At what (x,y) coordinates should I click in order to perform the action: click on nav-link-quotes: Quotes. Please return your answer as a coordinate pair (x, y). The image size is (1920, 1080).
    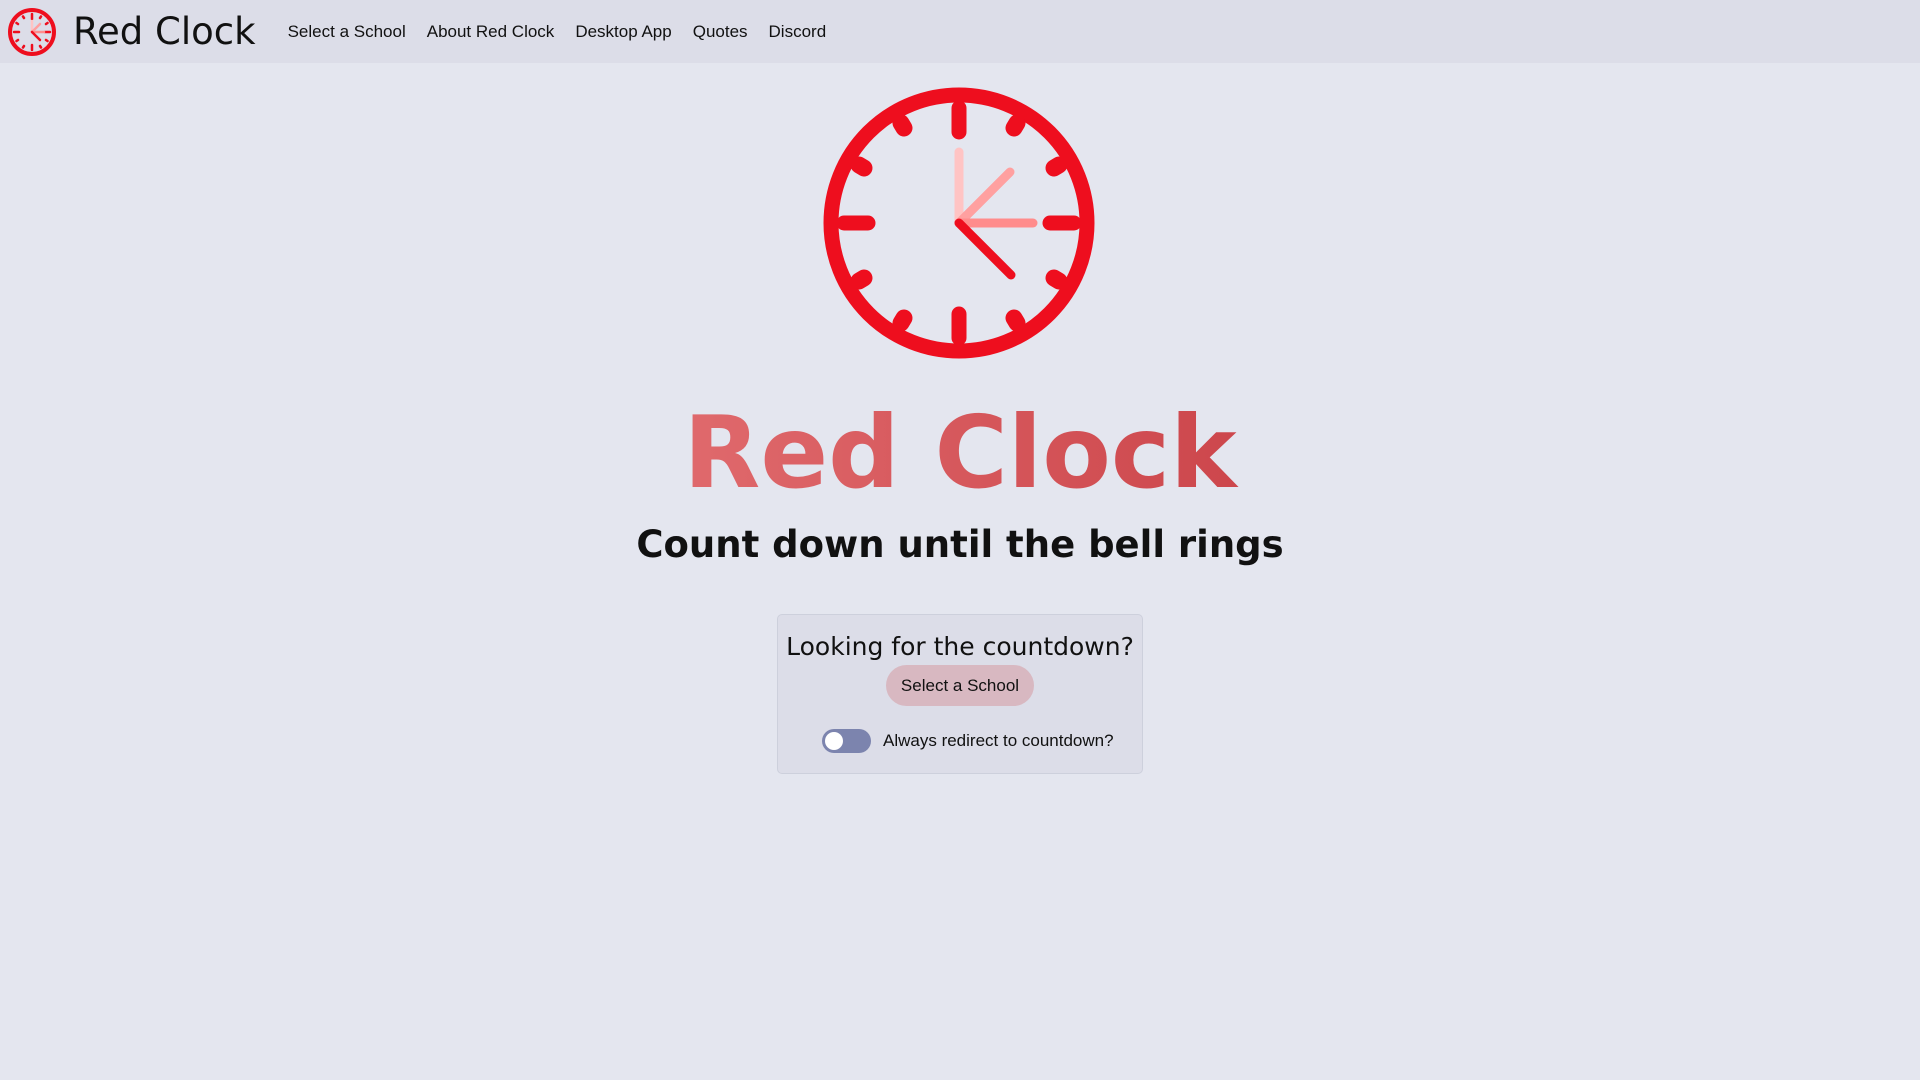
    Looking at the image, I should click on (720, 32).